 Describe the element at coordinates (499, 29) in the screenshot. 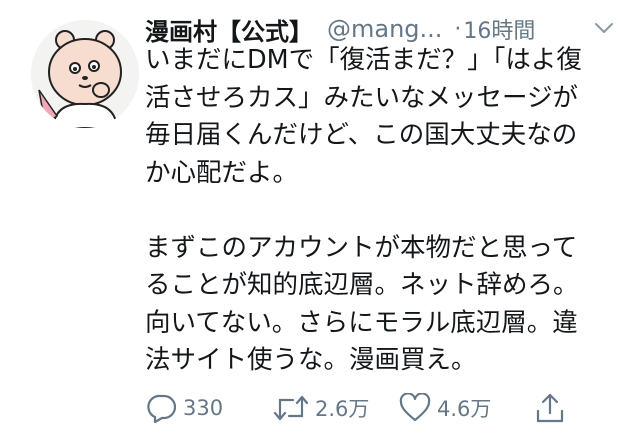

I see `timestamp: 16時間` at that location.